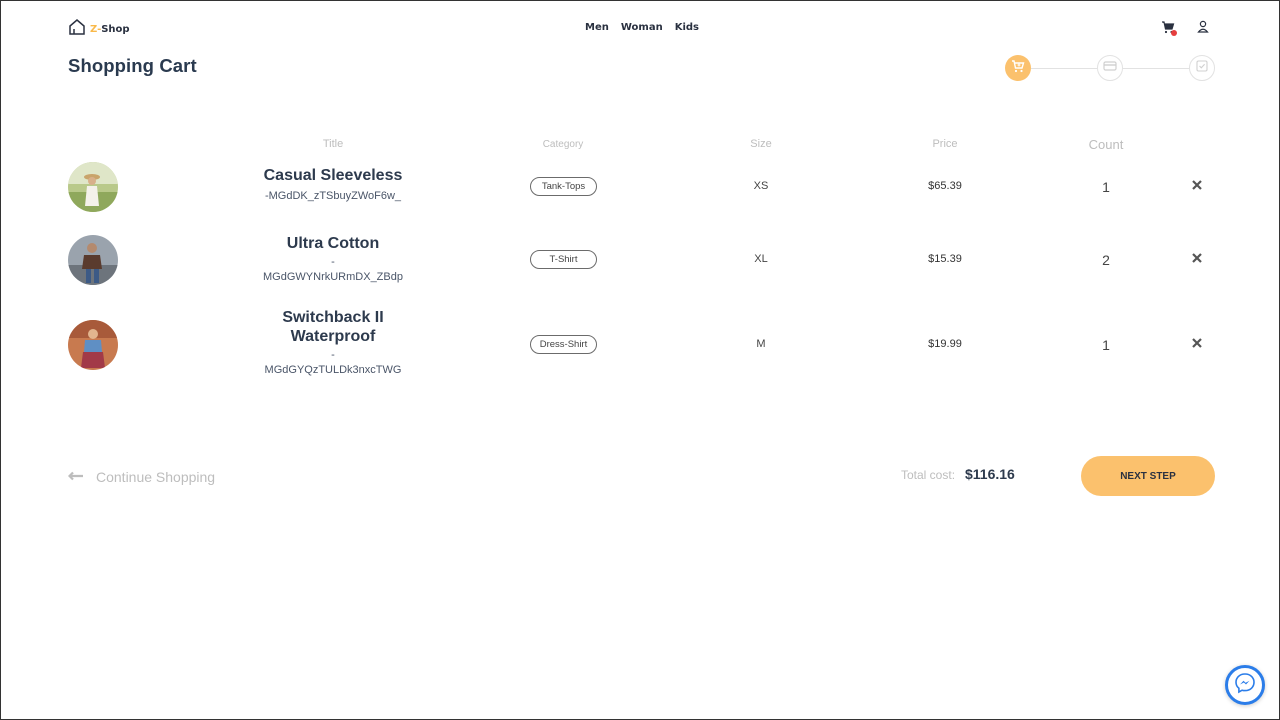 The image size is (1280, 720). I want to click on column-header-size: Size, so click(761, 144).